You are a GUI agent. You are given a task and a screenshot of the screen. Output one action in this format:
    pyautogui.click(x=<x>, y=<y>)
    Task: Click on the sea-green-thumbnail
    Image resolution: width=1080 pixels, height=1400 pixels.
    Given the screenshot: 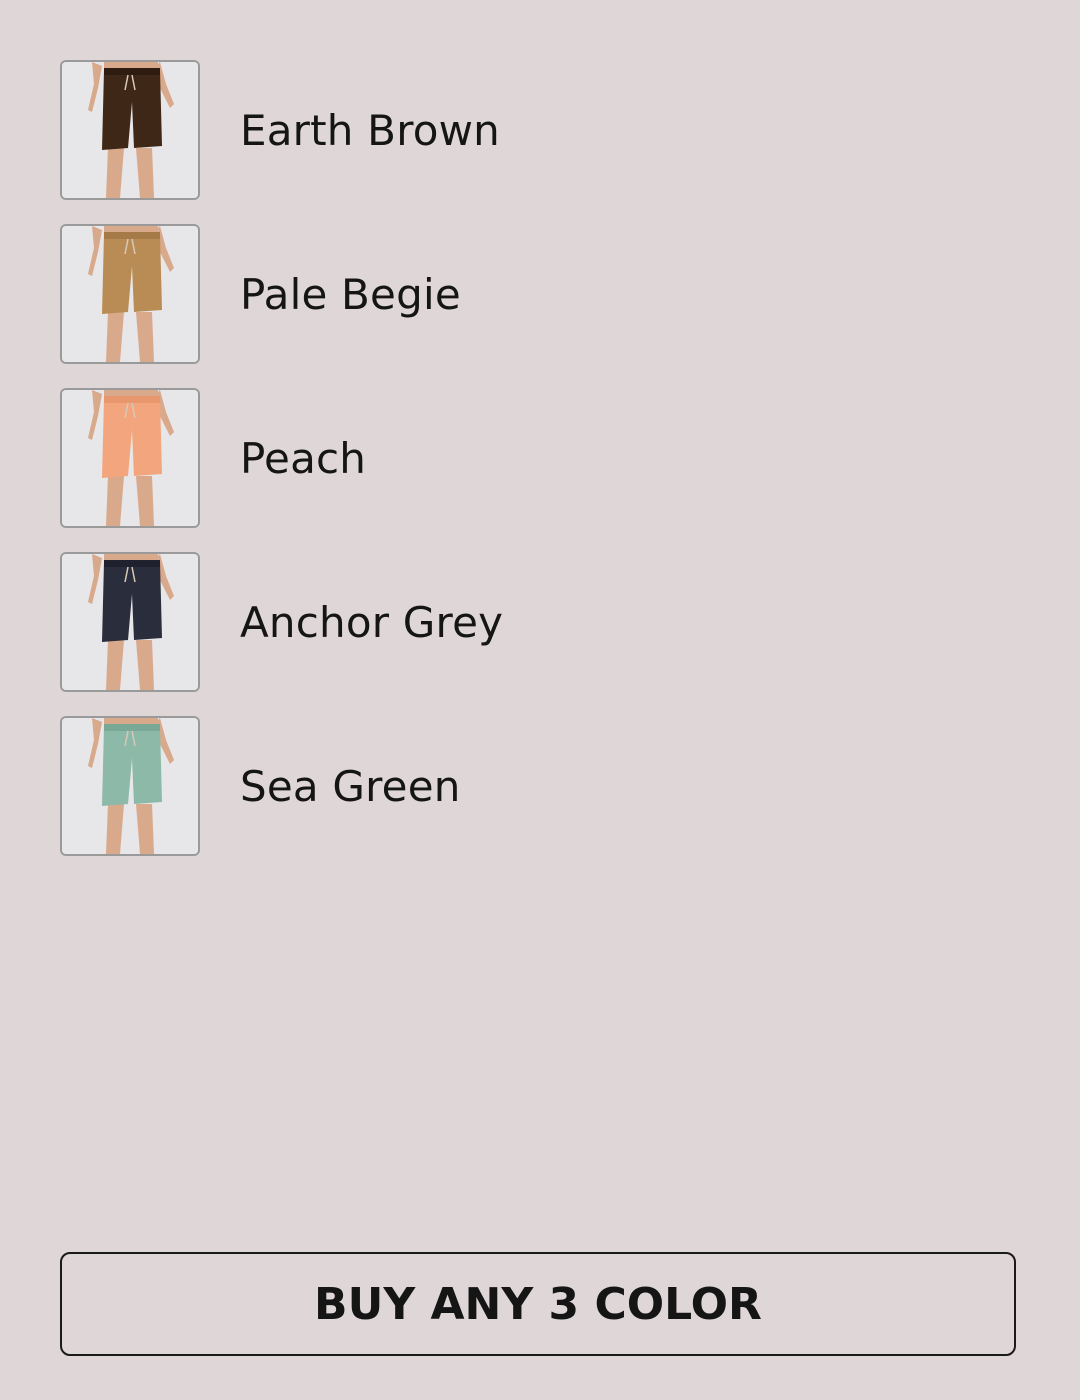 What is the action you would take?
    pyautogui.click(x=130, y=786)
    